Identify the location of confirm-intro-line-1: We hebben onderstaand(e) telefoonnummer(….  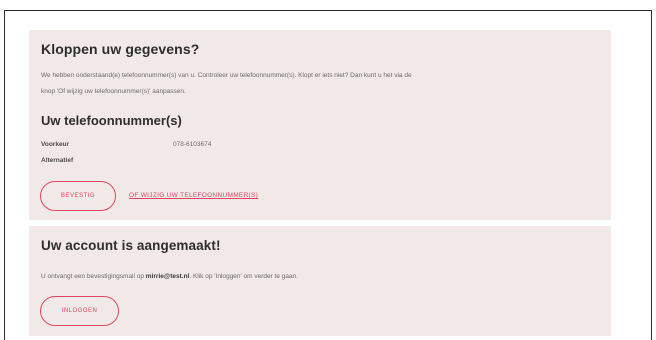
(226, 75).